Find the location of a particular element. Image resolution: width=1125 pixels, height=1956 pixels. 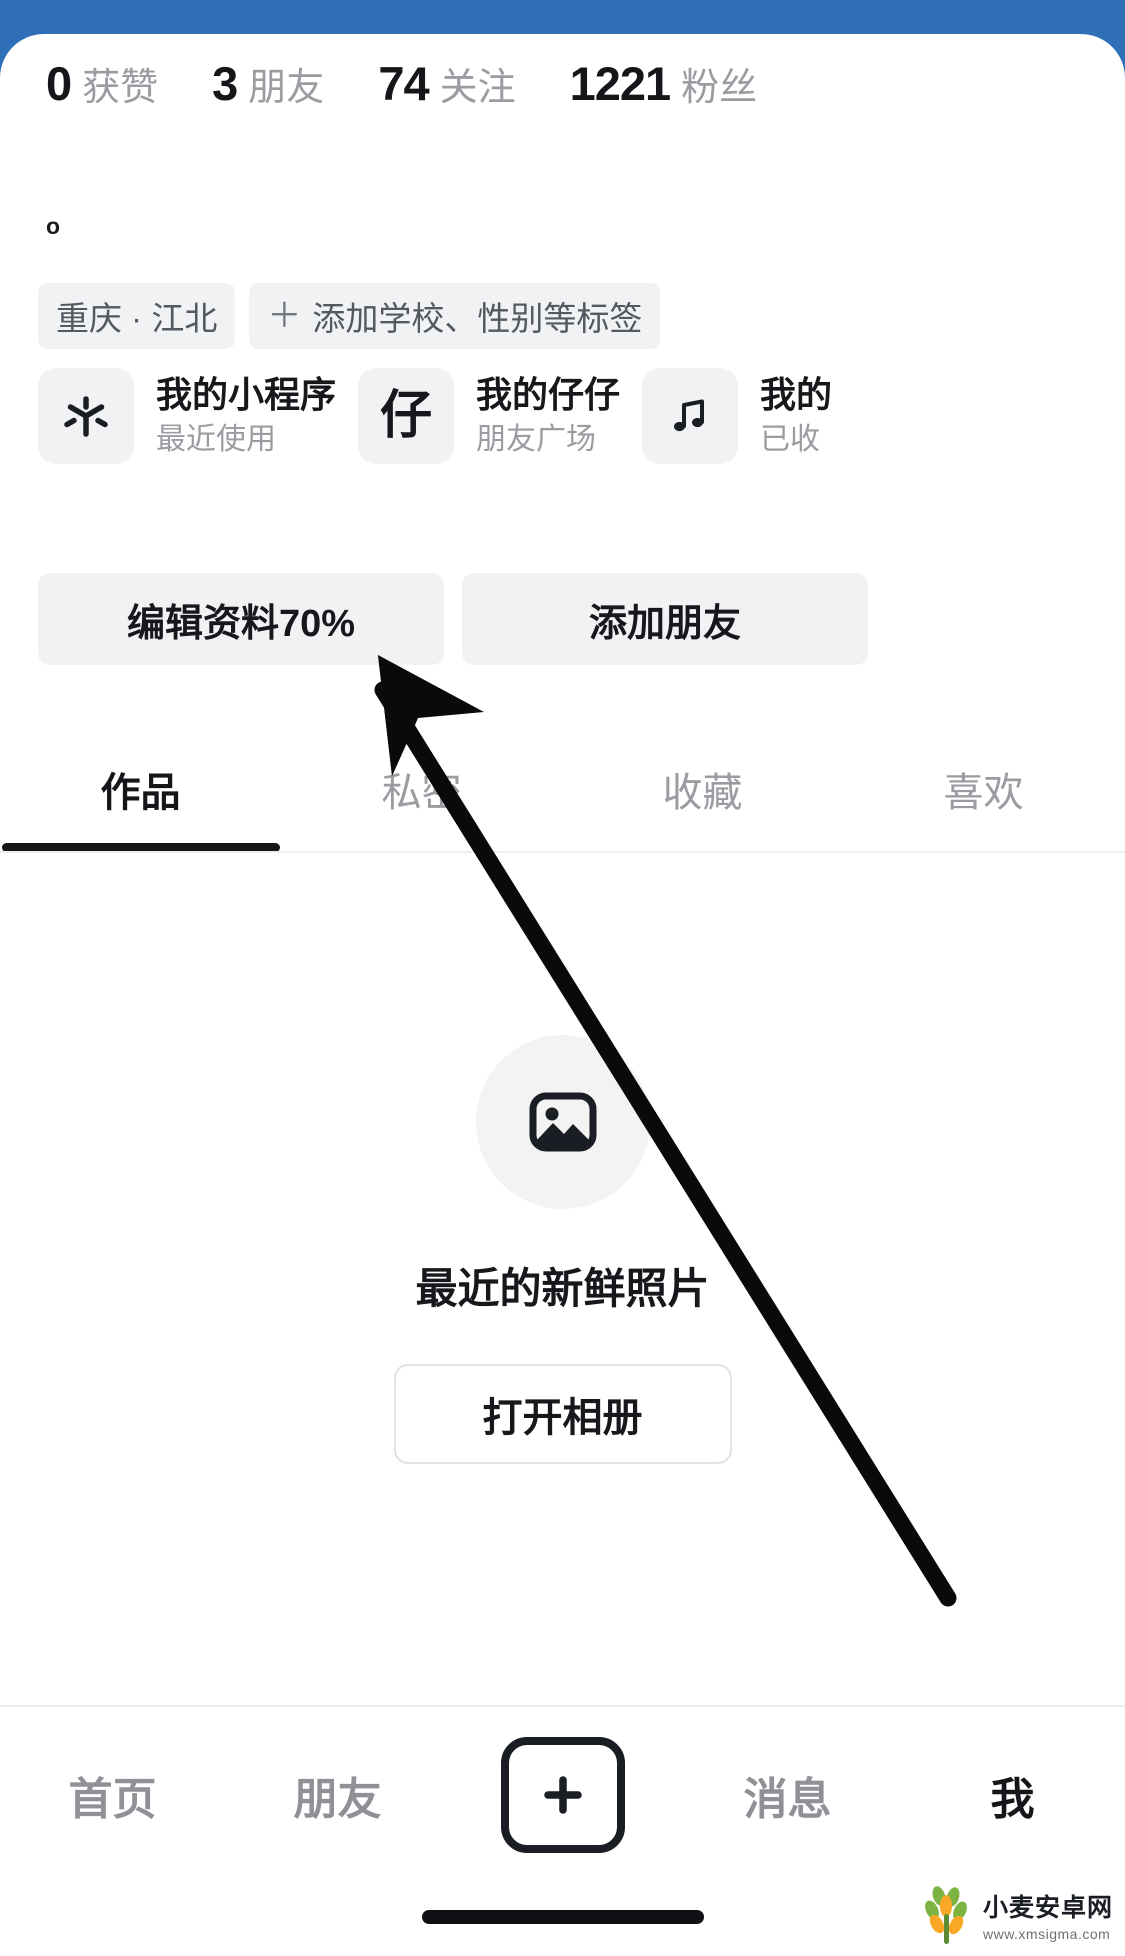

music-icon is located at coordinates (690, 416).